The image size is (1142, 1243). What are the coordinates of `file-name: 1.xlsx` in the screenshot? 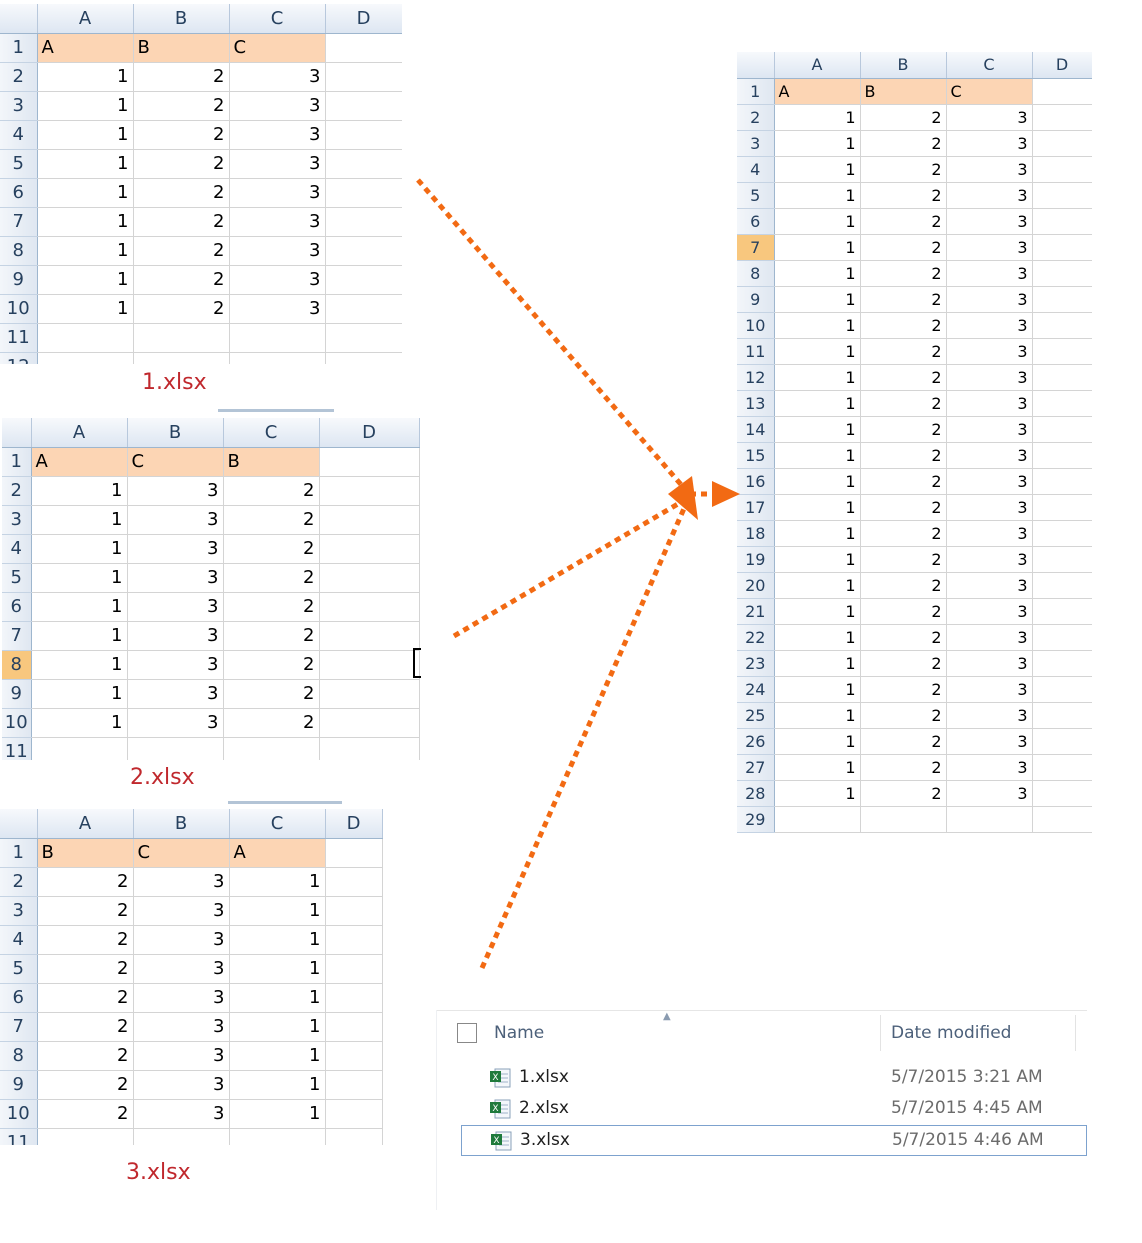 It's located at (544, 1077).